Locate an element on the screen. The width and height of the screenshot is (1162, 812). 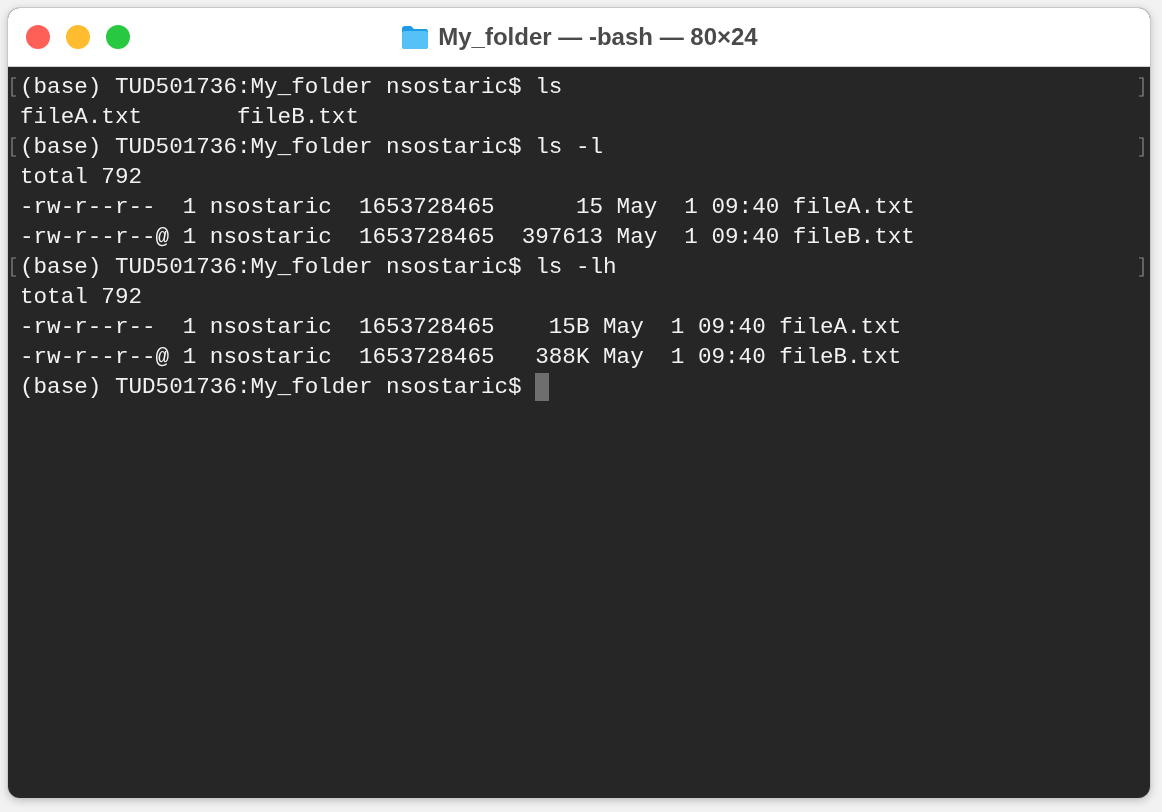
close-button is located at coordinates (38, 37).